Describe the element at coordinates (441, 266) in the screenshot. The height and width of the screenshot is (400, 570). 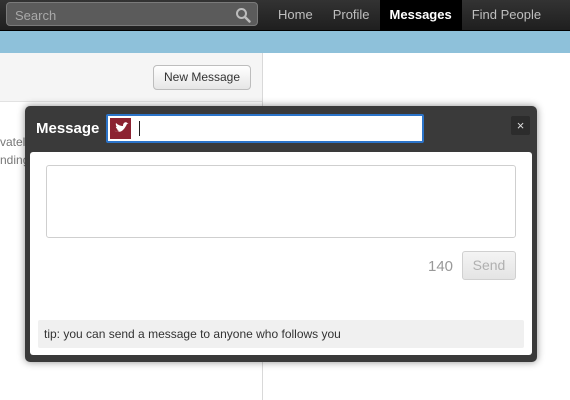
I see `character-counter: 140` at that location.